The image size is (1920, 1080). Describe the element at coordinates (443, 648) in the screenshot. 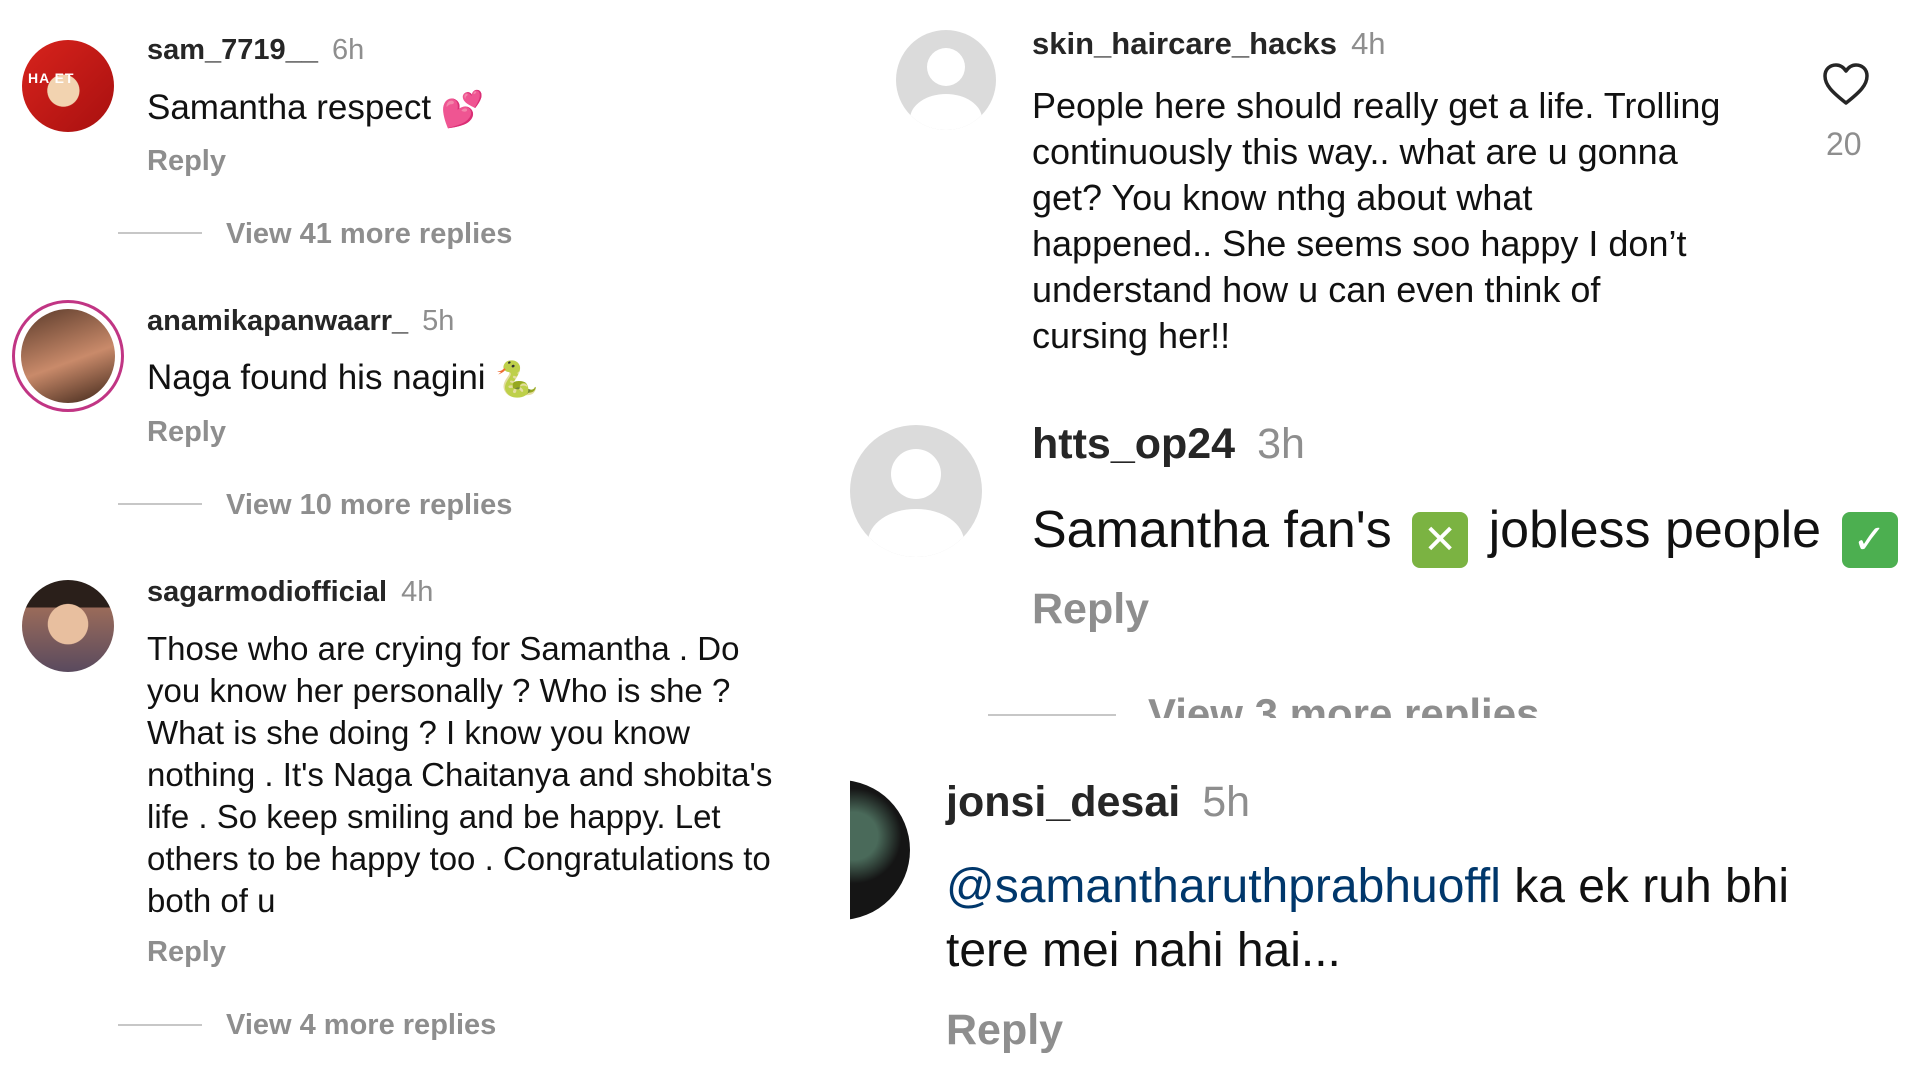

I see `comment-line: Those who are crying for Samantha . Do` at that location.